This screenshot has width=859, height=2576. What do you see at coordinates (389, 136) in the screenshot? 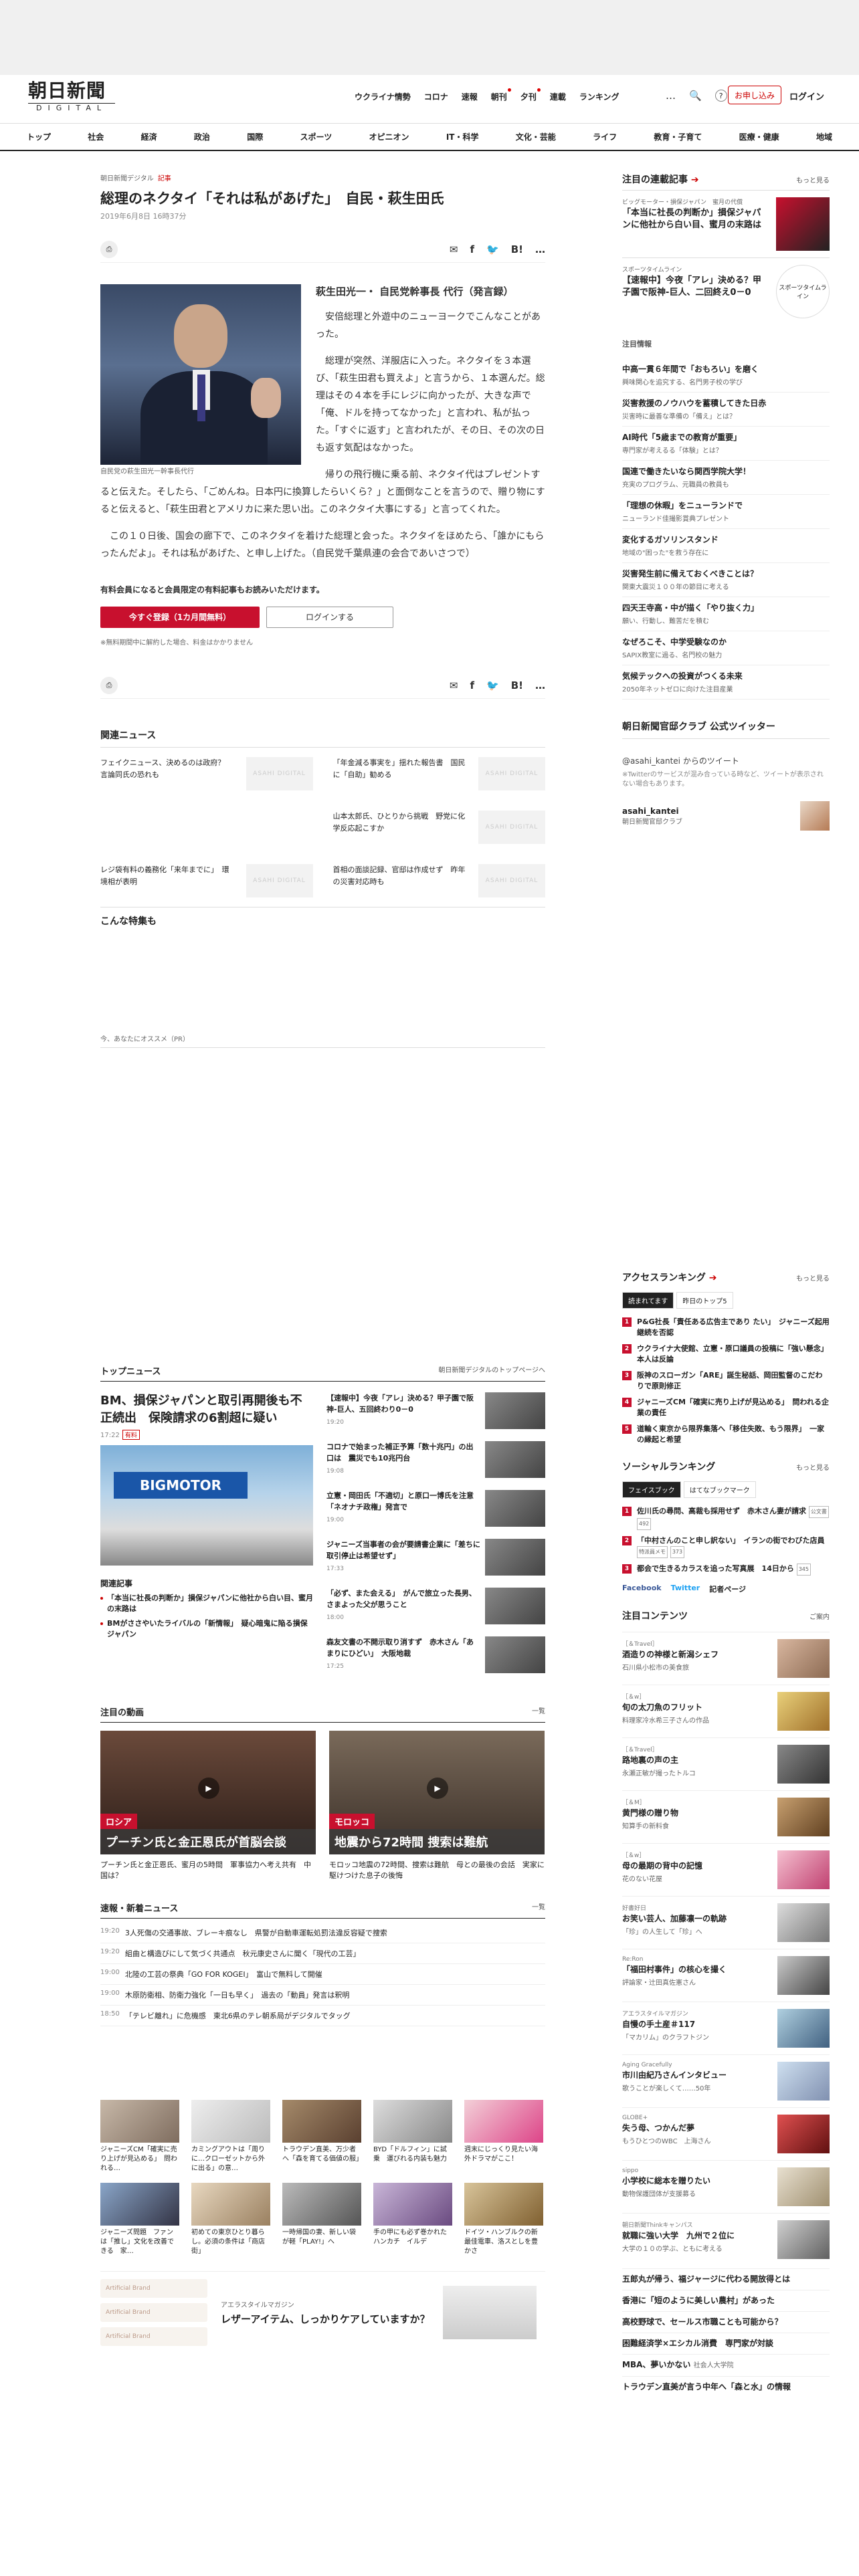
I see `cat-opinion: オピニオン` at bounding box center [389, 136].